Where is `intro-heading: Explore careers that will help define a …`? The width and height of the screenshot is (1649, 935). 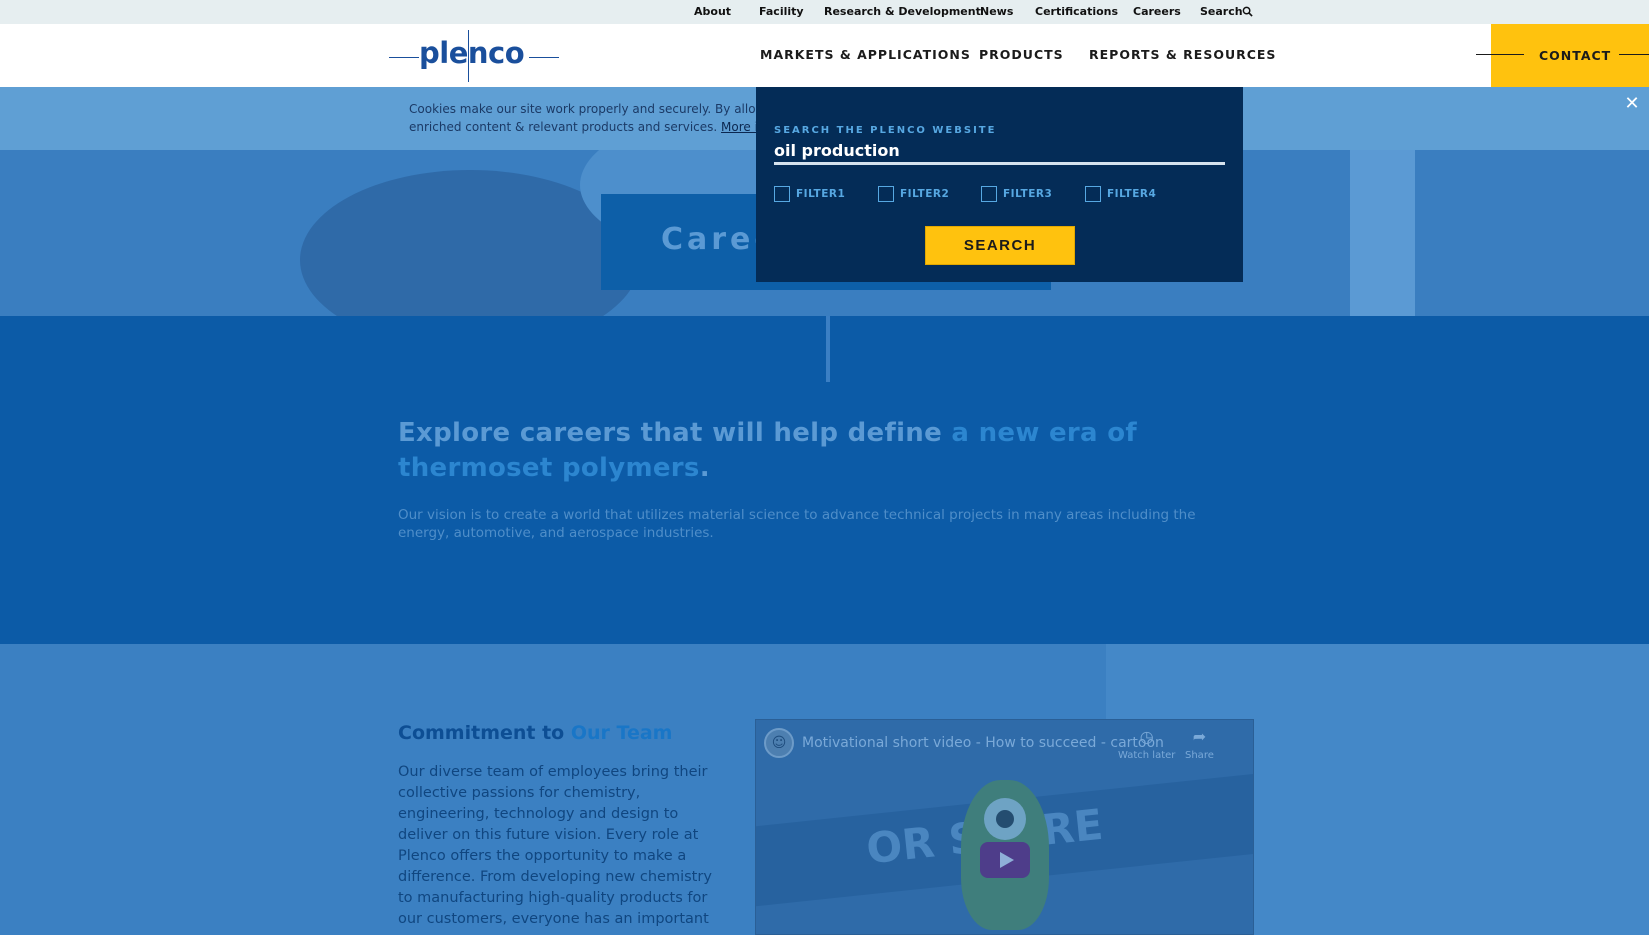
intro-heading: Explore careers that will help define a … is located at coordinates (808, 451).